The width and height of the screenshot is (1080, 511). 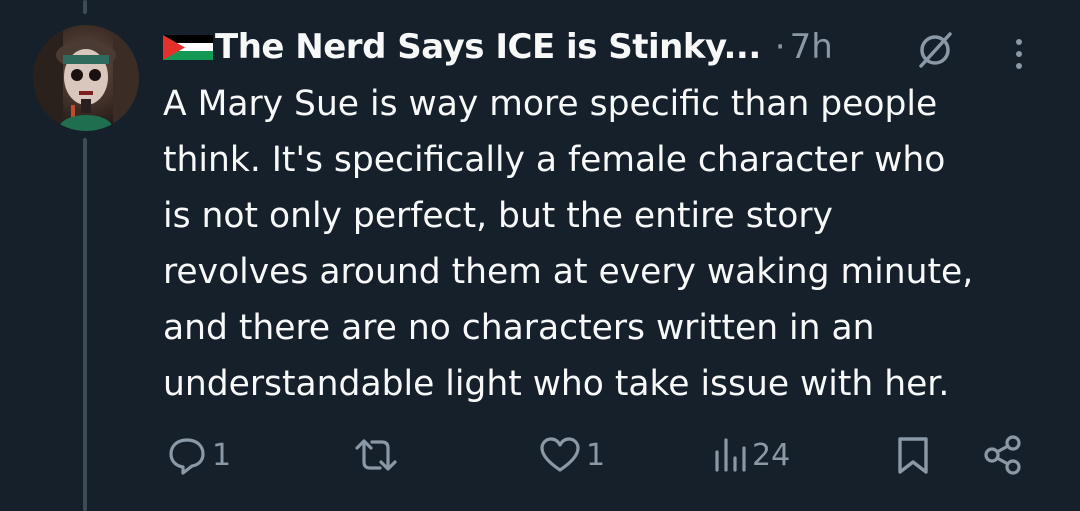 I want to click on avatar, so click(x=86, y=78).